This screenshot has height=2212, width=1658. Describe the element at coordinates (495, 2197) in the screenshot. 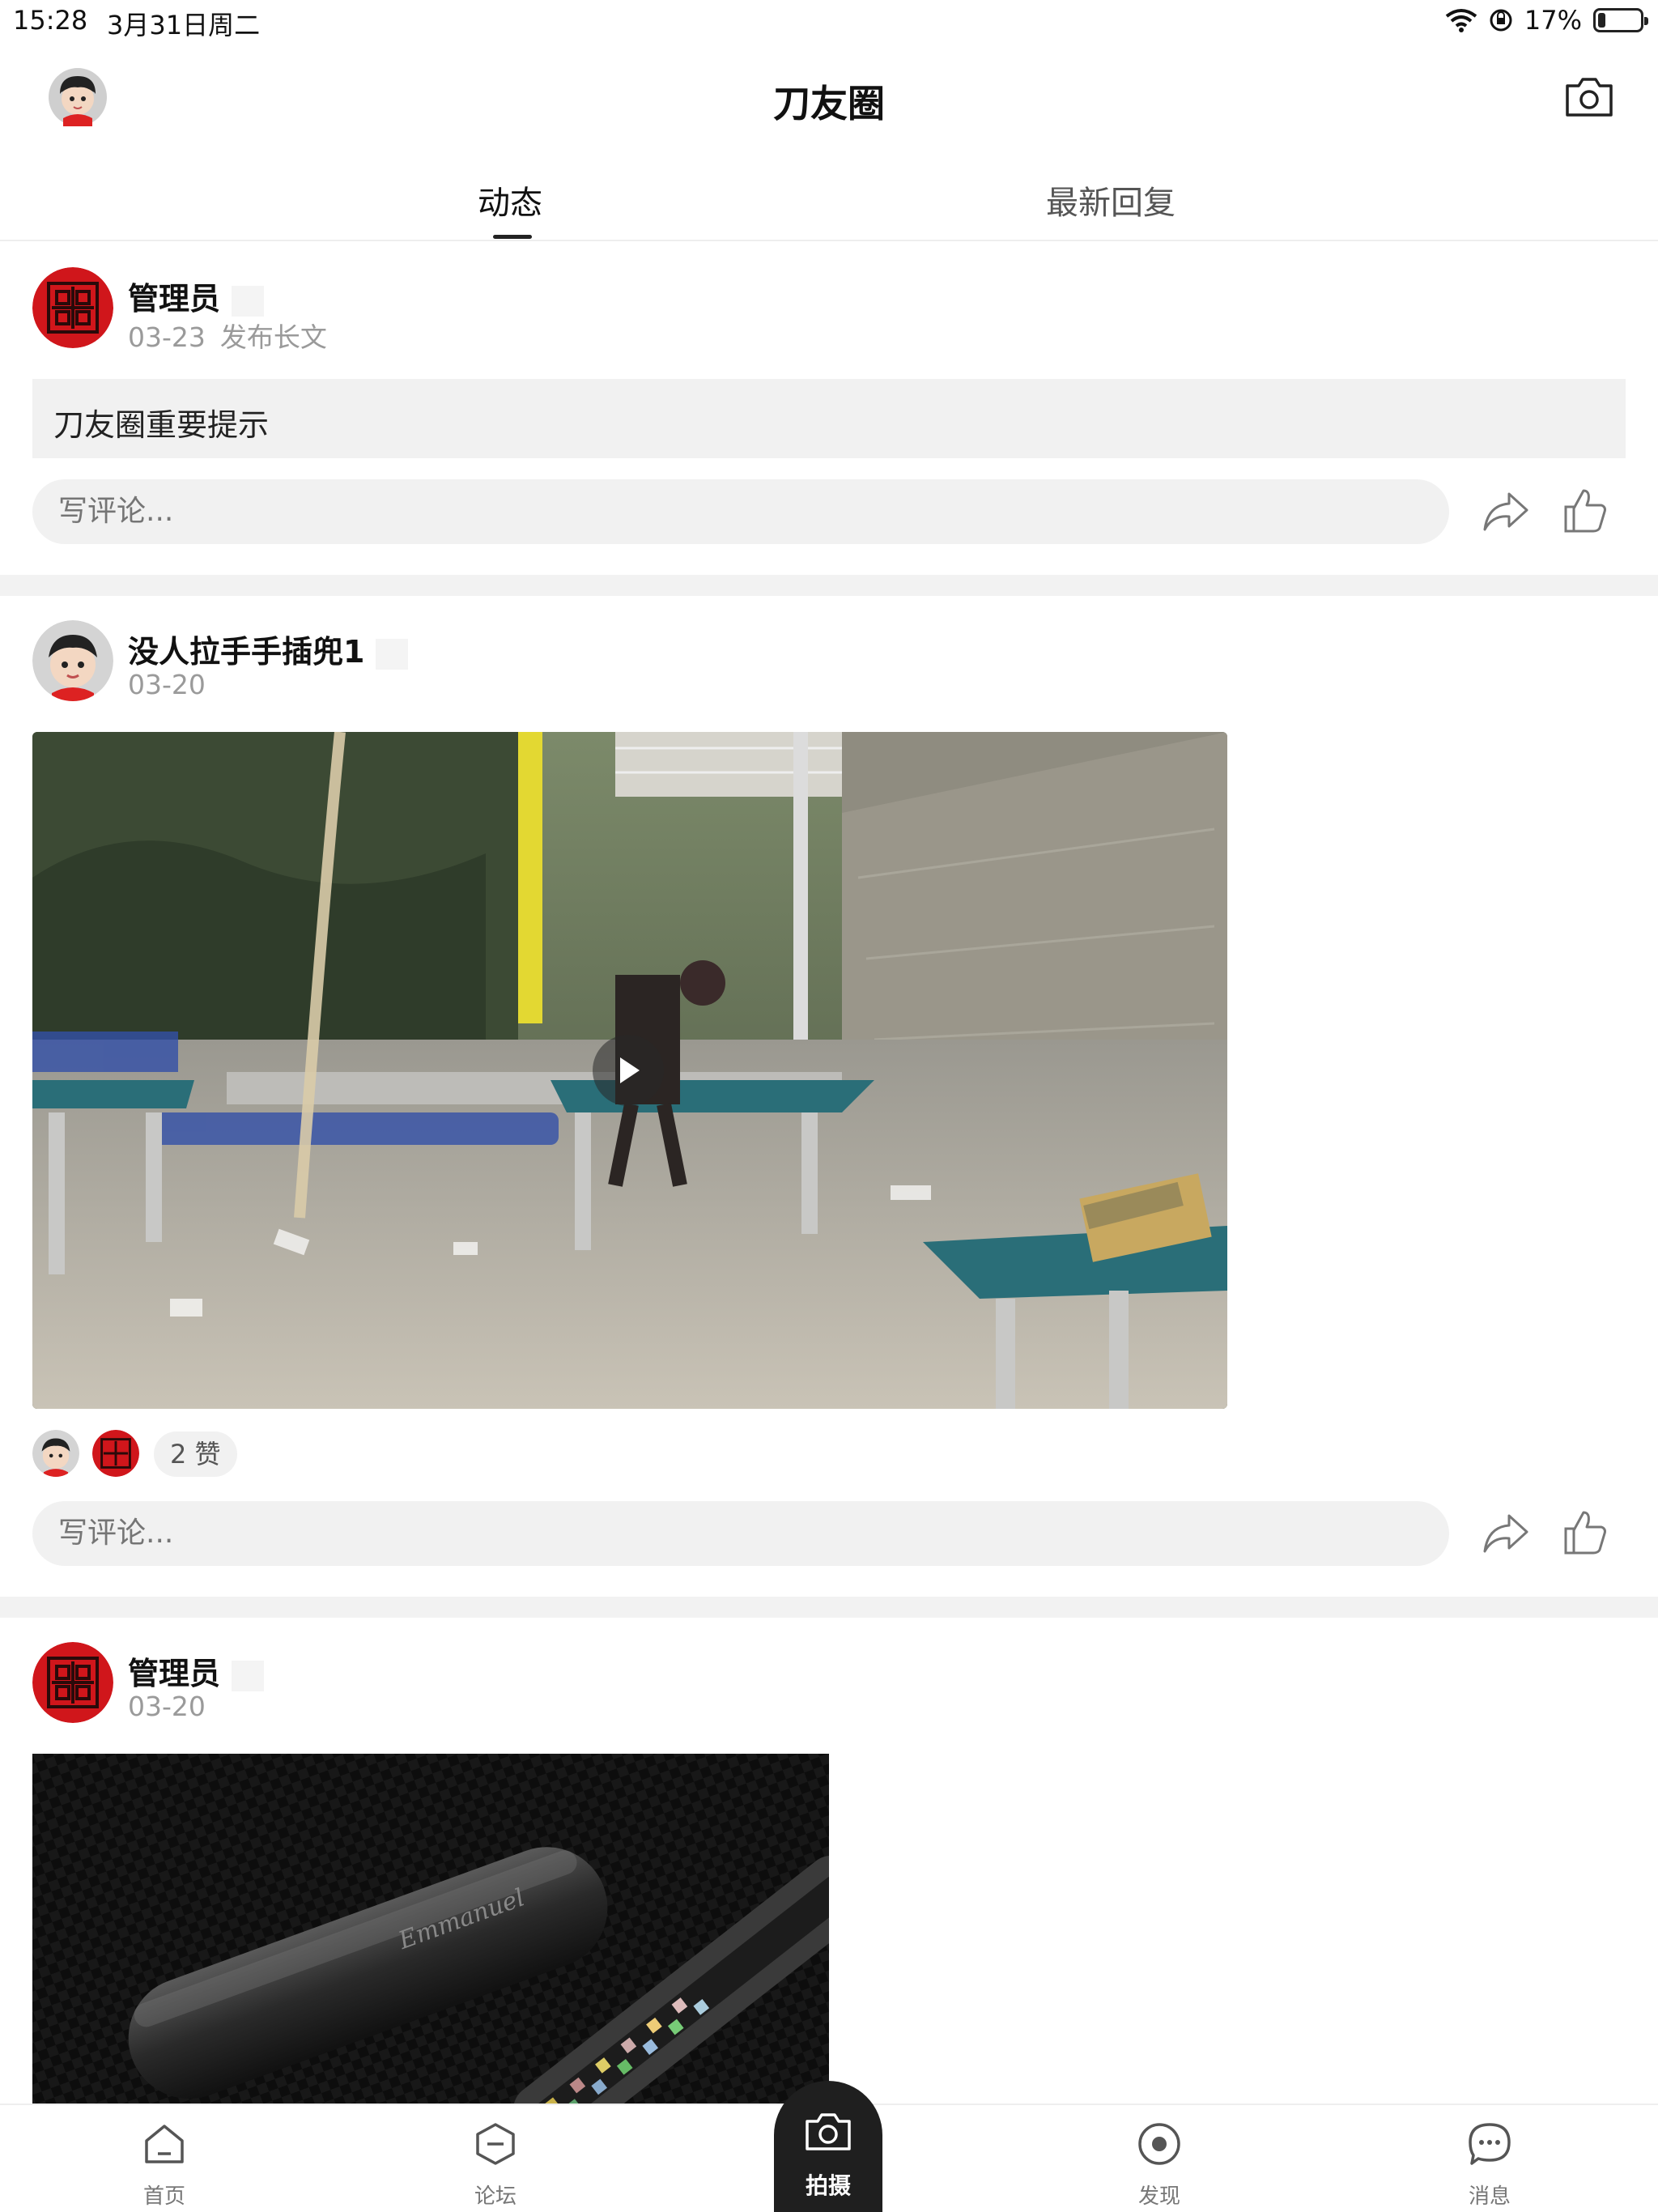

I see `nav-label: 论坛` at that location.